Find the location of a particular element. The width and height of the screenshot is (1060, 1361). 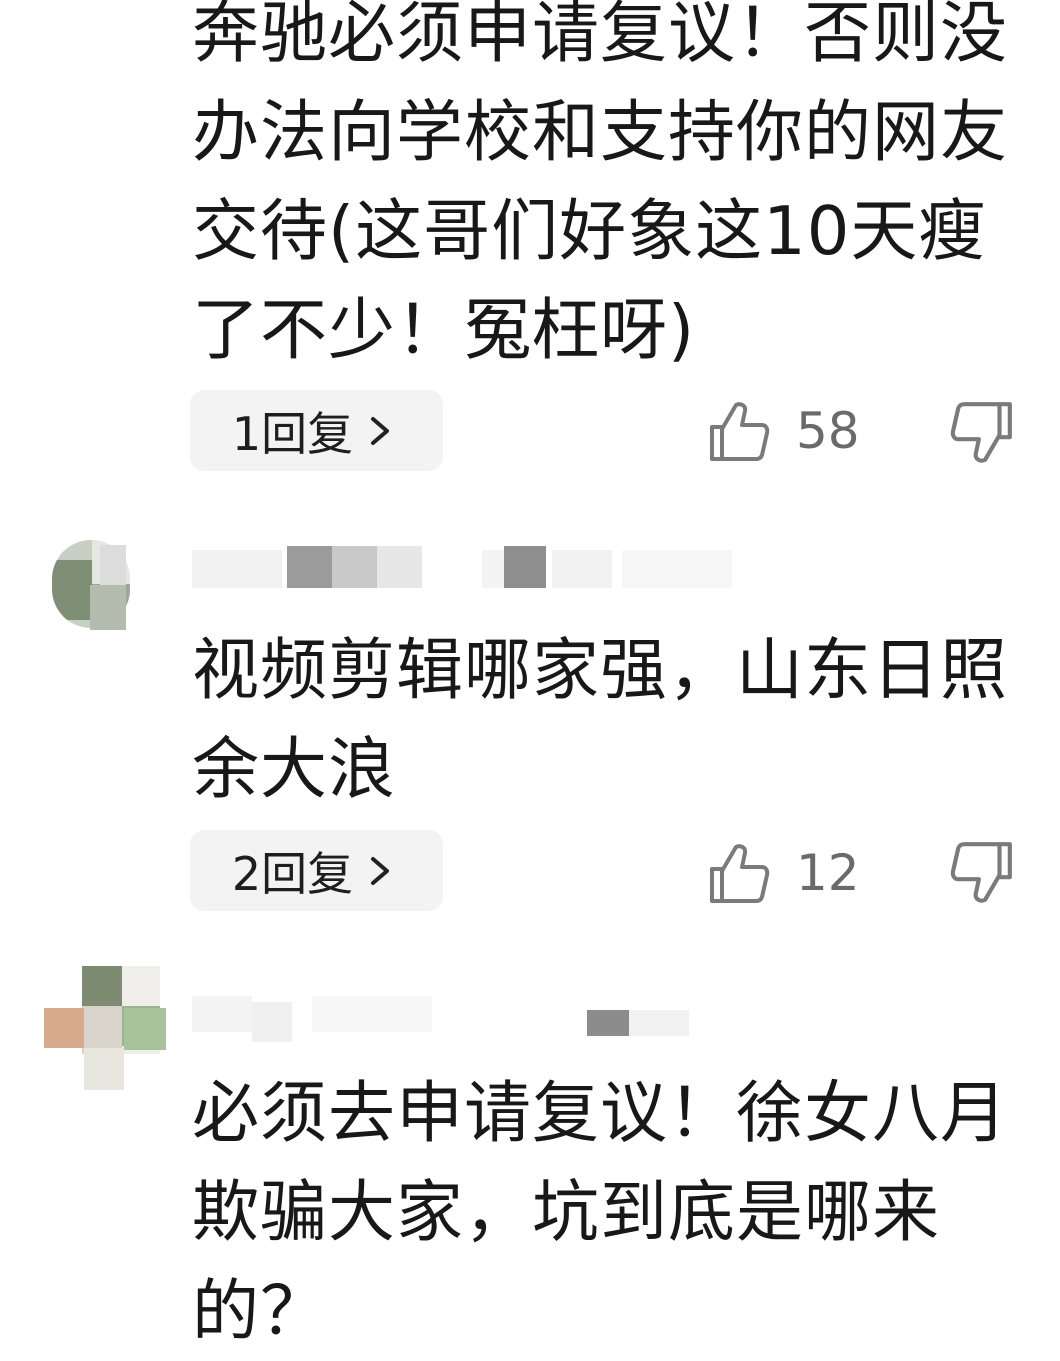

like-button: 12 is located at coordinates (783, 873).